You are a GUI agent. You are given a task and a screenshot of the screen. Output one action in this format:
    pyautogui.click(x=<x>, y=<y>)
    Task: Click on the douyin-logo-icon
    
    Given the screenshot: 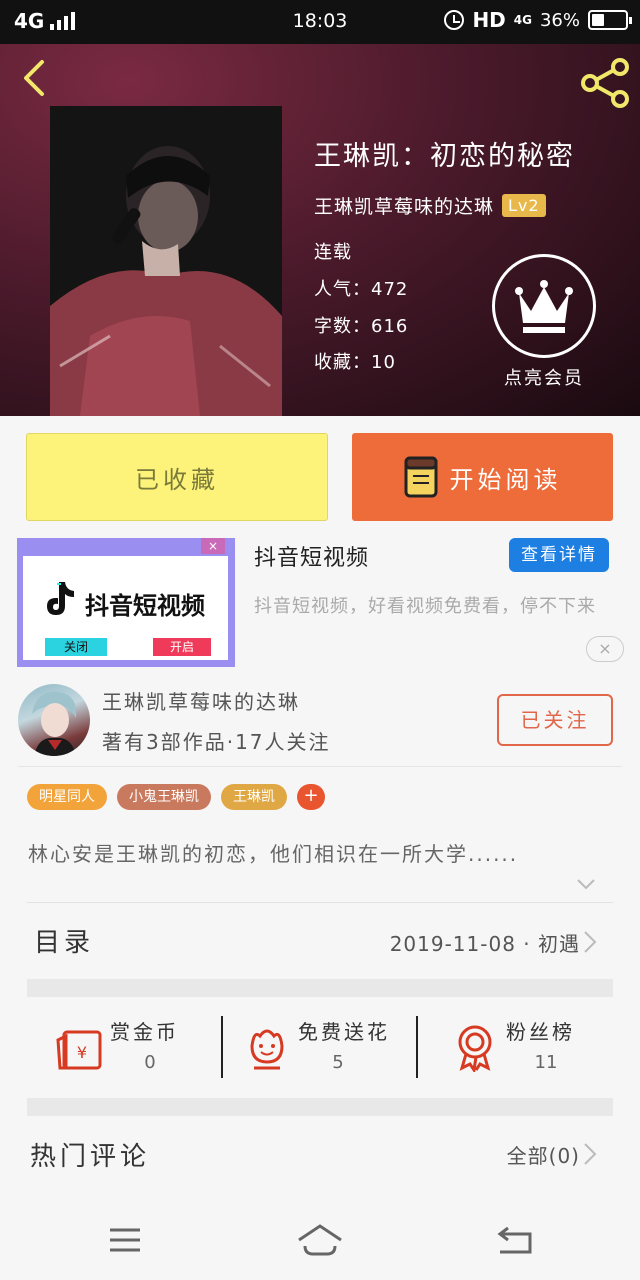 What is the action you would take?
    pyautogui.click(x=60, y=598)
    